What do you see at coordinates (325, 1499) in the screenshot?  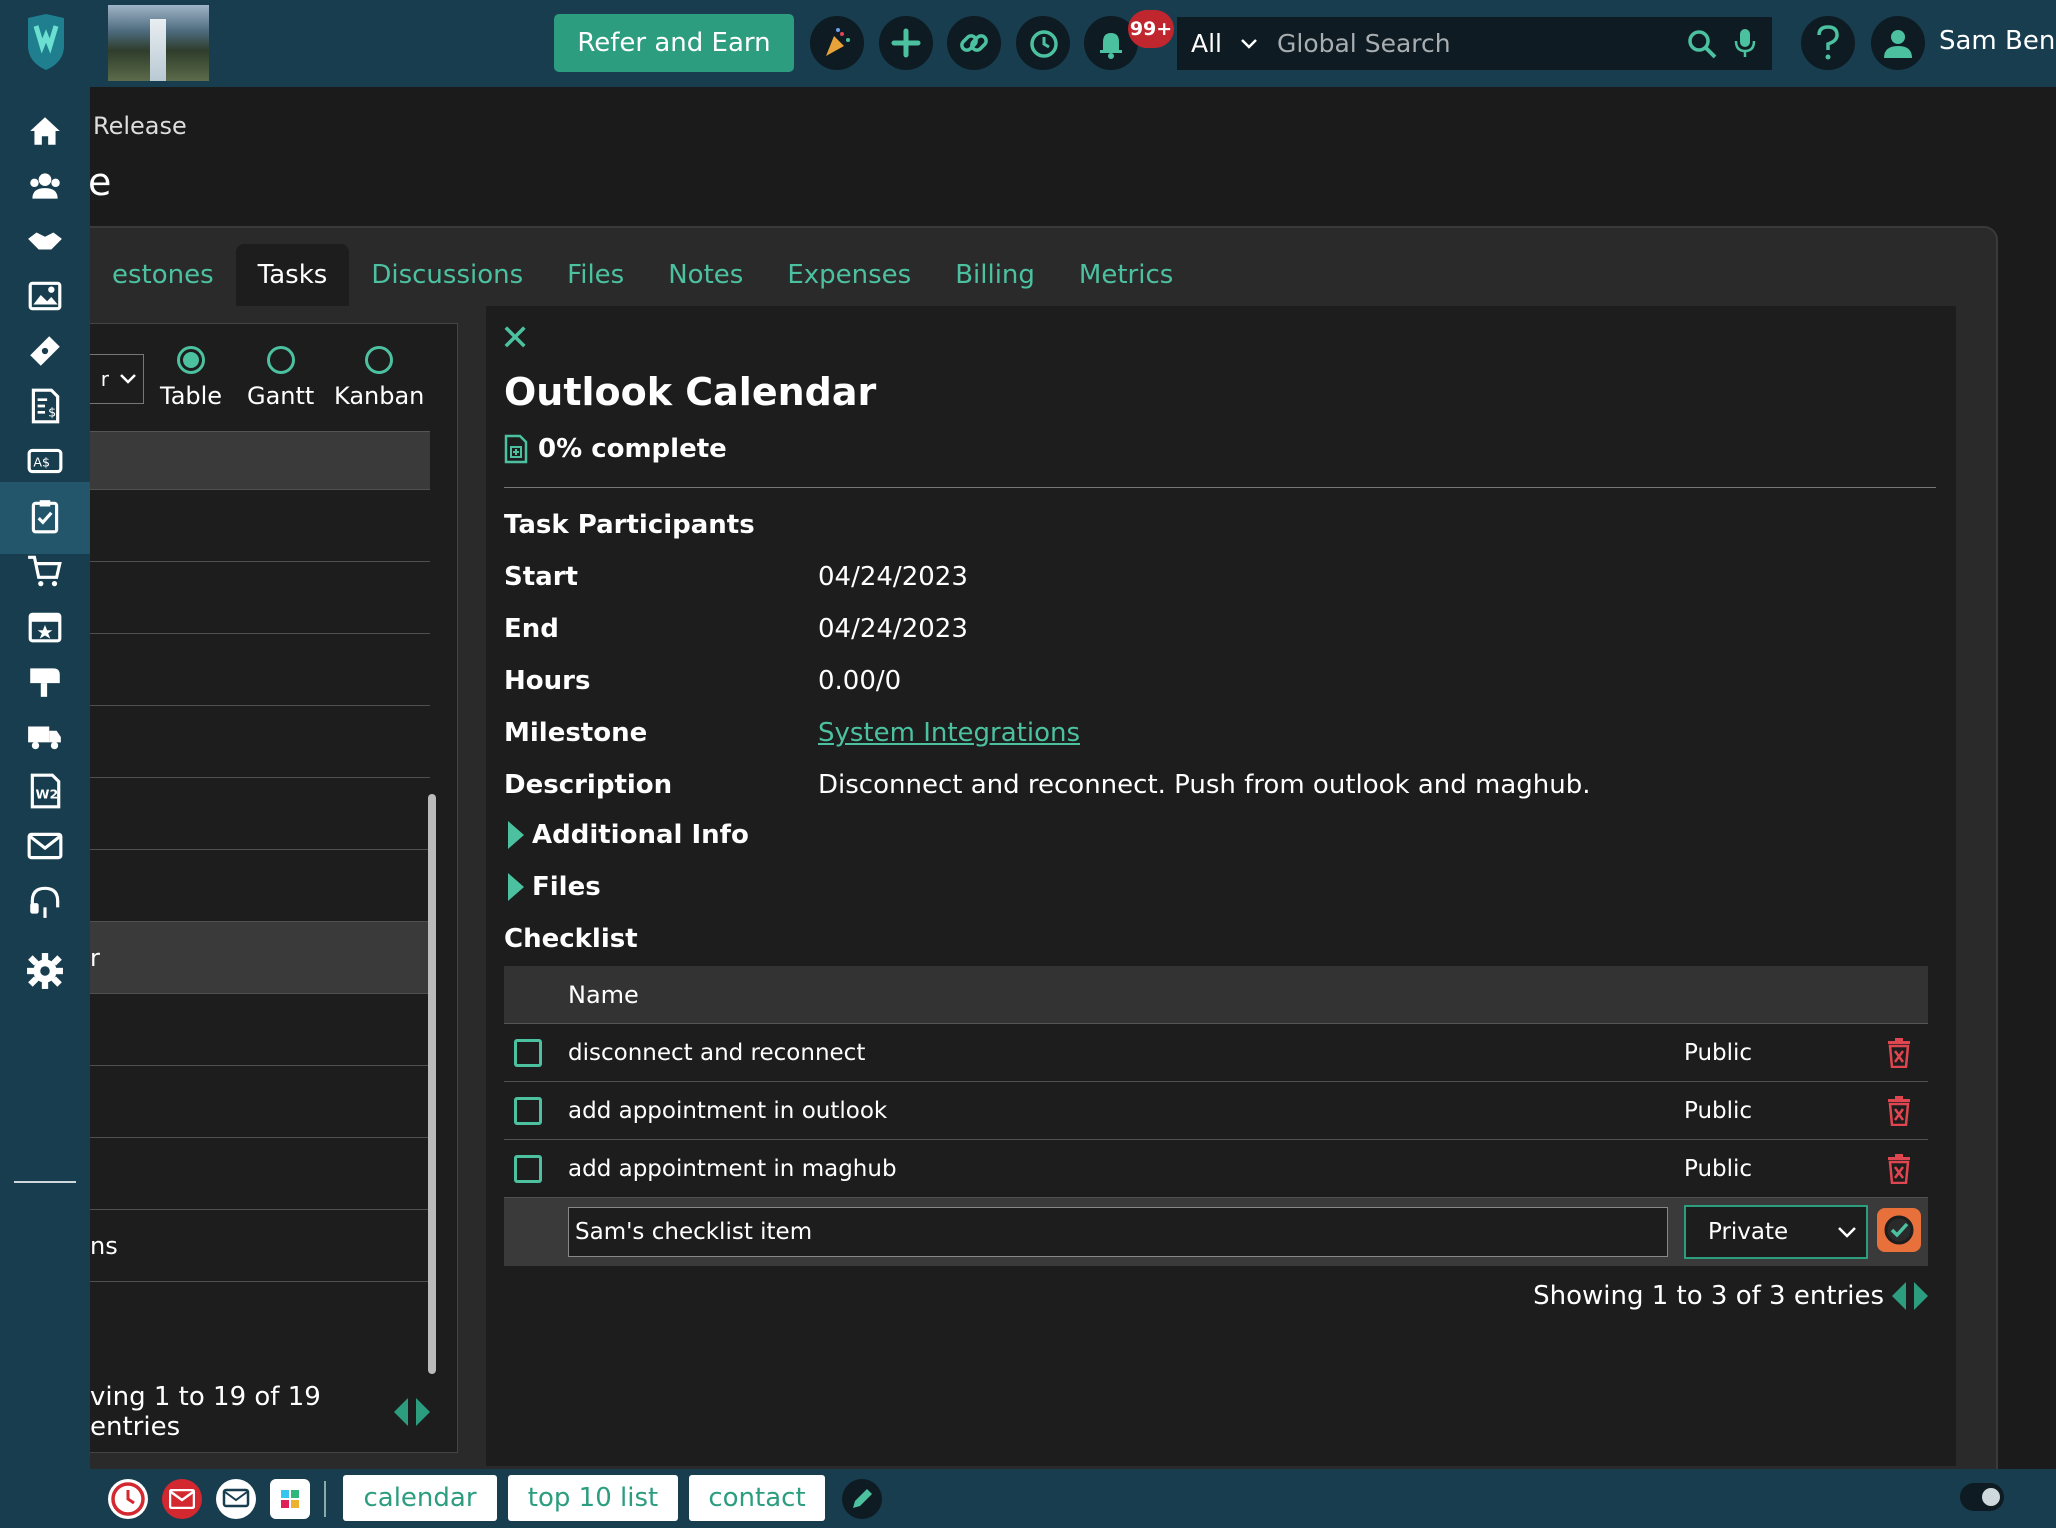 I see `divider` at bounding box center [325, 1499].